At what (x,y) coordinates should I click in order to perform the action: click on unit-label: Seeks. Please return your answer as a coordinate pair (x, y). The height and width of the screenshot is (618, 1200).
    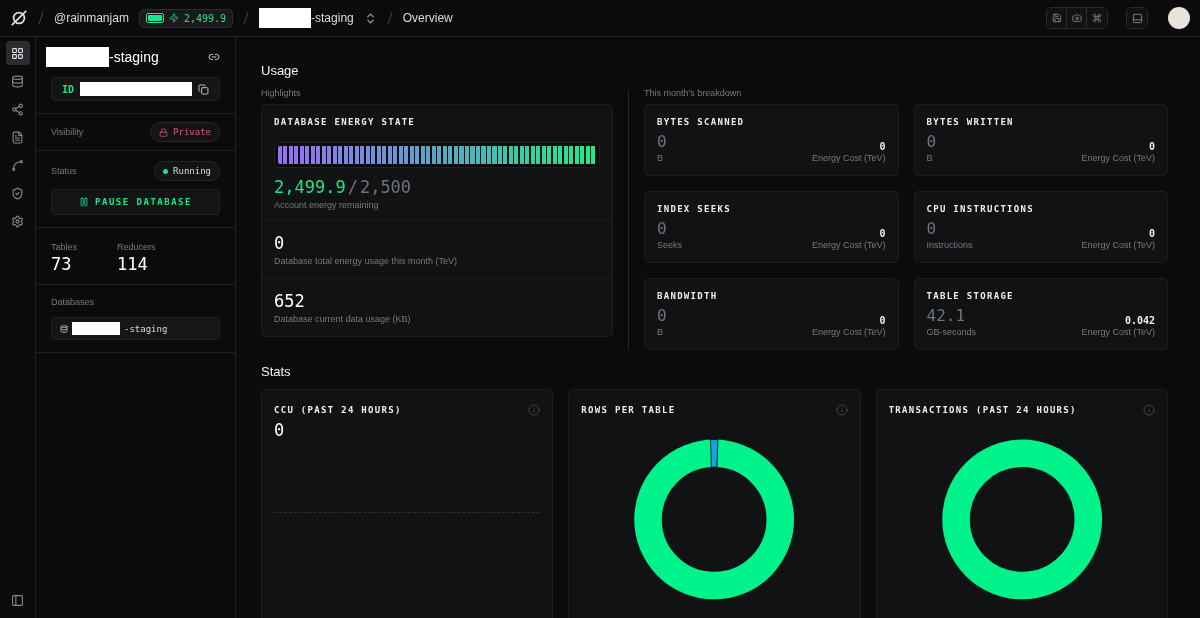
    Looking at the image, I should click on (669, 245).